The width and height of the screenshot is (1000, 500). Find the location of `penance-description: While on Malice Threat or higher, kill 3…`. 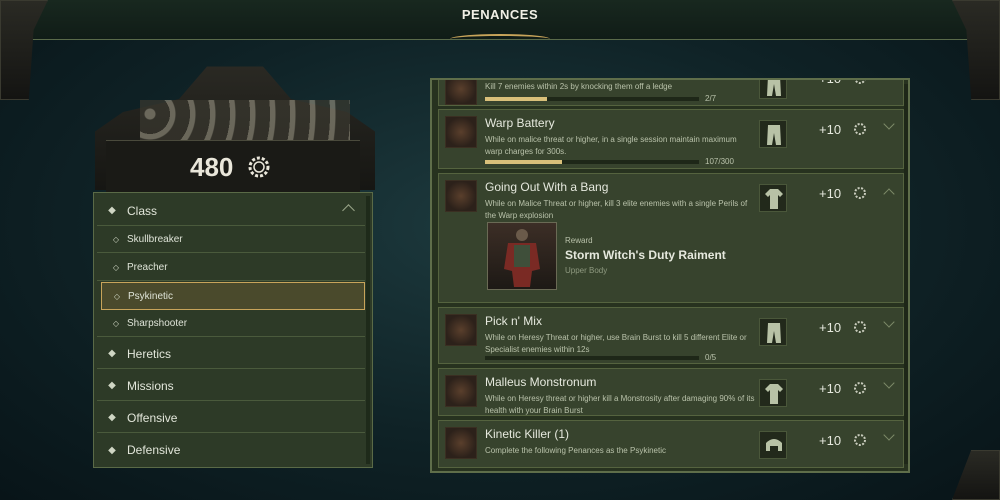

penance-description: While on Malice Threat or higher, kill 3… is located at coordinates (616, 209).